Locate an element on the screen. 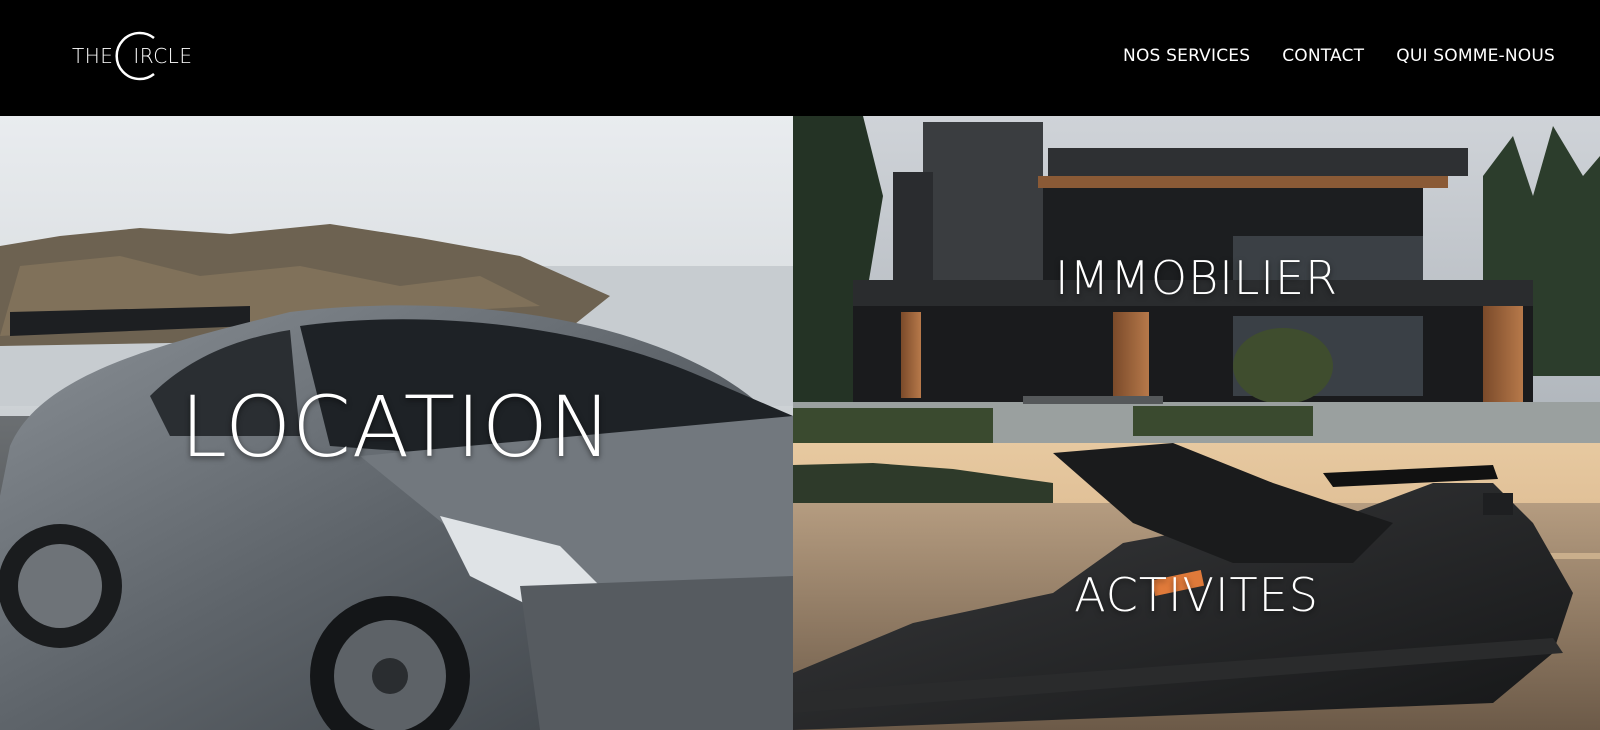 This screenshot has height=730, width=1600. nav-item-nos-services: NOS SERVICES is located at coordinates (1186, 56).